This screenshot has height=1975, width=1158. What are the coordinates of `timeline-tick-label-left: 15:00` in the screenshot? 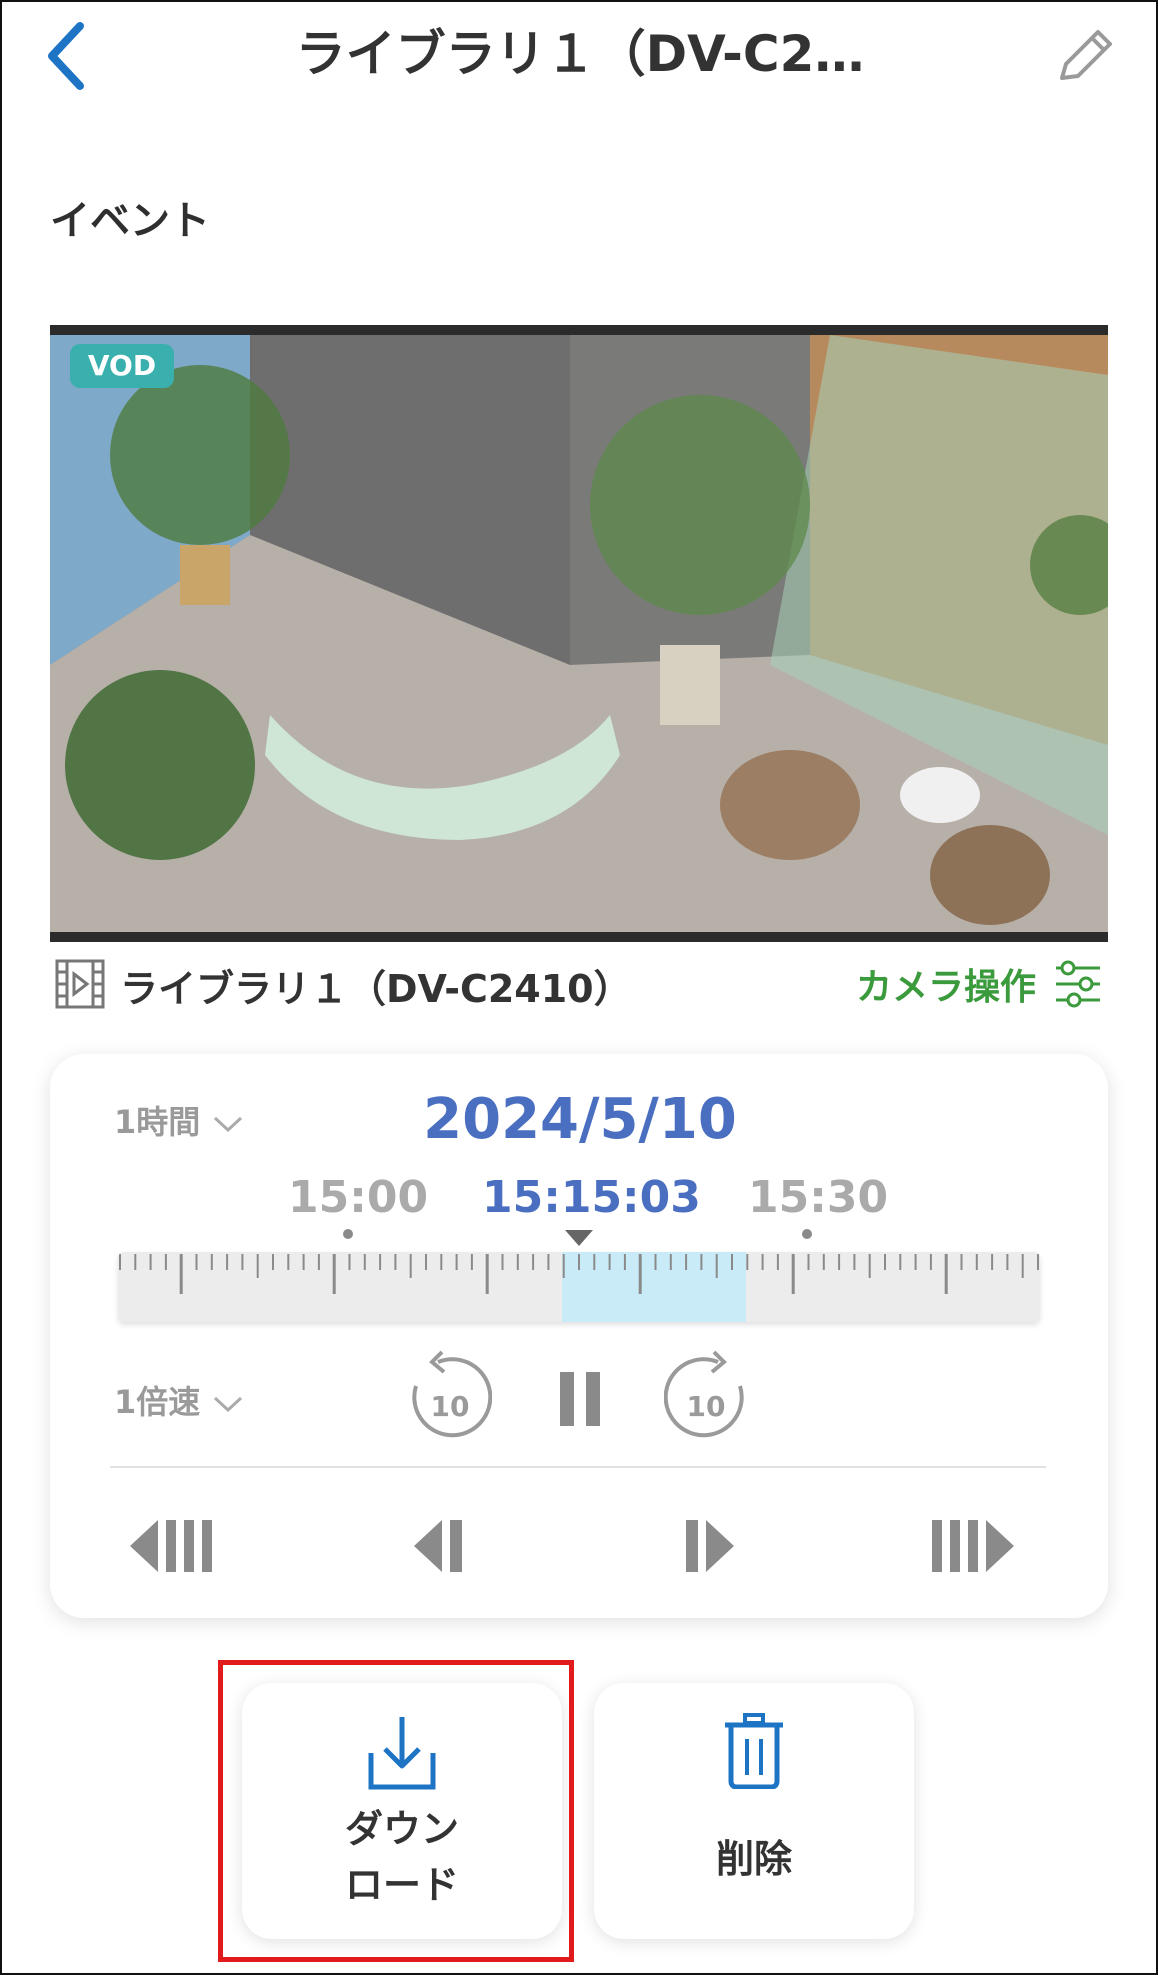 It's located at (358, 1197).